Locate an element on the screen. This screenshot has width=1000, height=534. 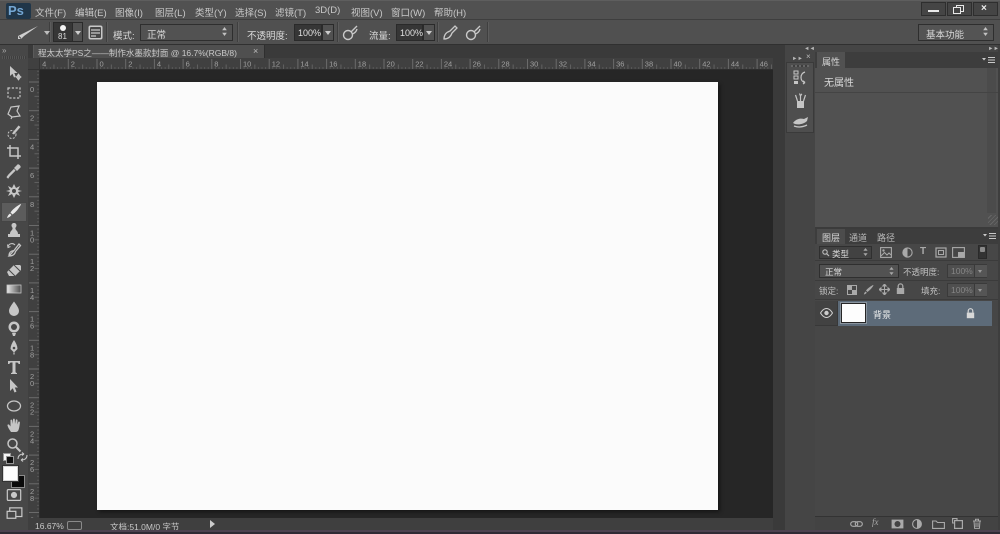
svg-text: 28 is located at coordinates (505, 64).